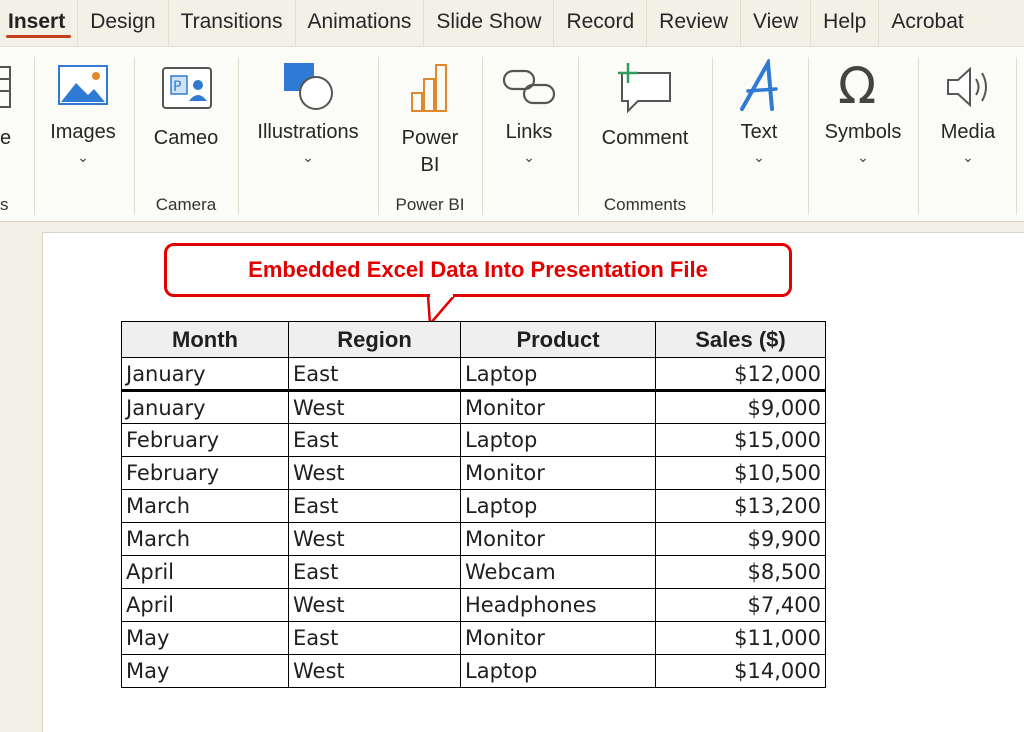 This screenshot has width=1024, height=732. I want to click on links-button: Links ⌄, so click(529, 141).